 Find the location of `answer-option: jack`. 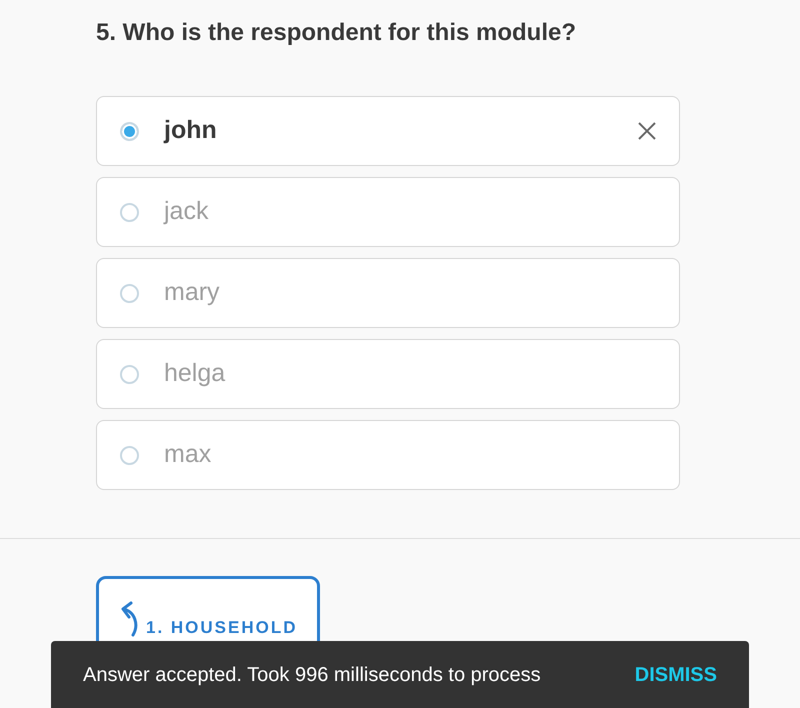

answer-option: jack is located at coordinates (388, 212).